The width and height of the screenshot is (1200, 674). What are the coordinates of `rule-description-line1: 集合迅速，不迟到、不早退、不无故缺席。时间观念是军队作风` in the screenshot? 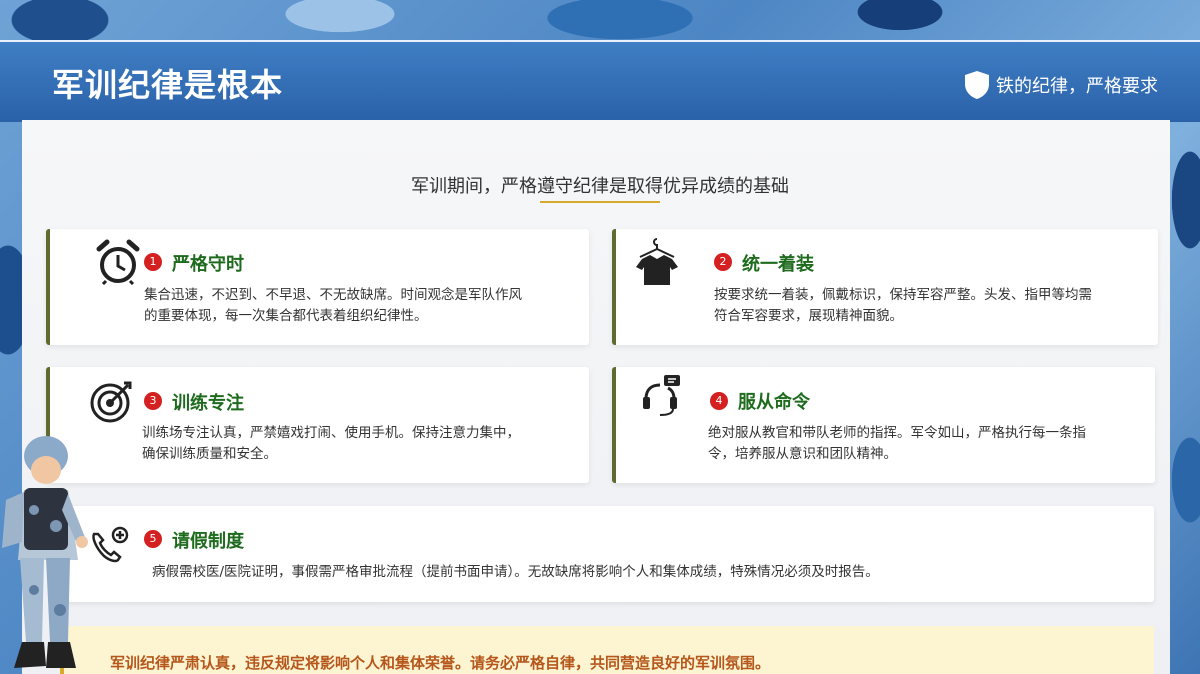 It's located at (333, 295).